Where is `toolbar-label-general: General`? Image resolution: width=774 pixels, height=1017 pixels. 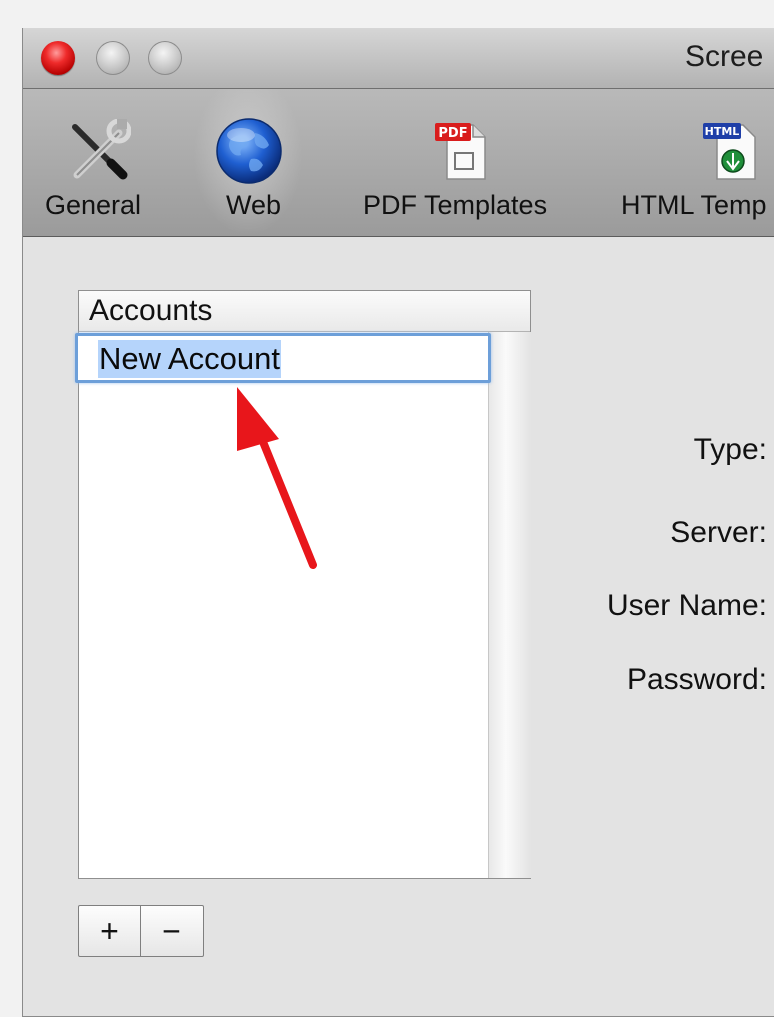
toolbar-label-general: General is located at coordinates (93, 205).